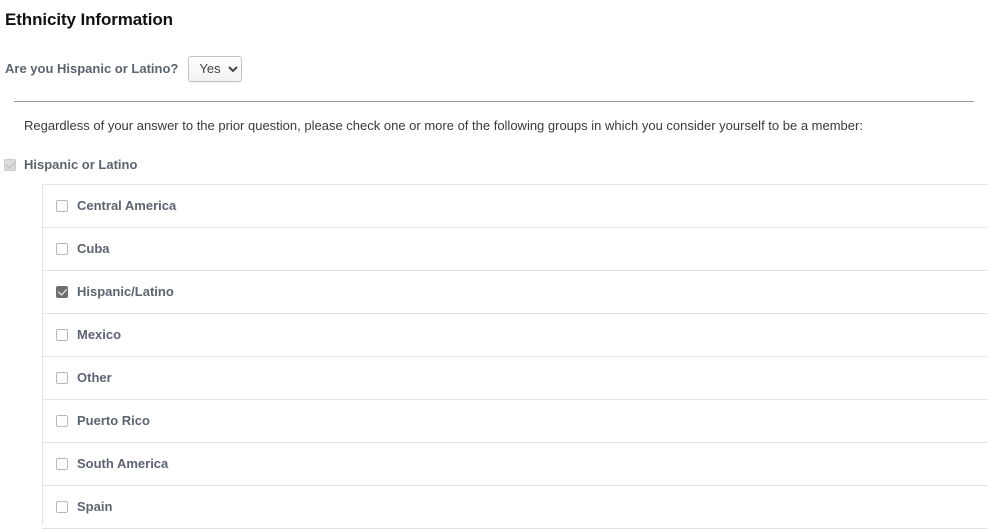  I want to click on subgroup-row-inner: Puerto Rico, so click(521, 421).